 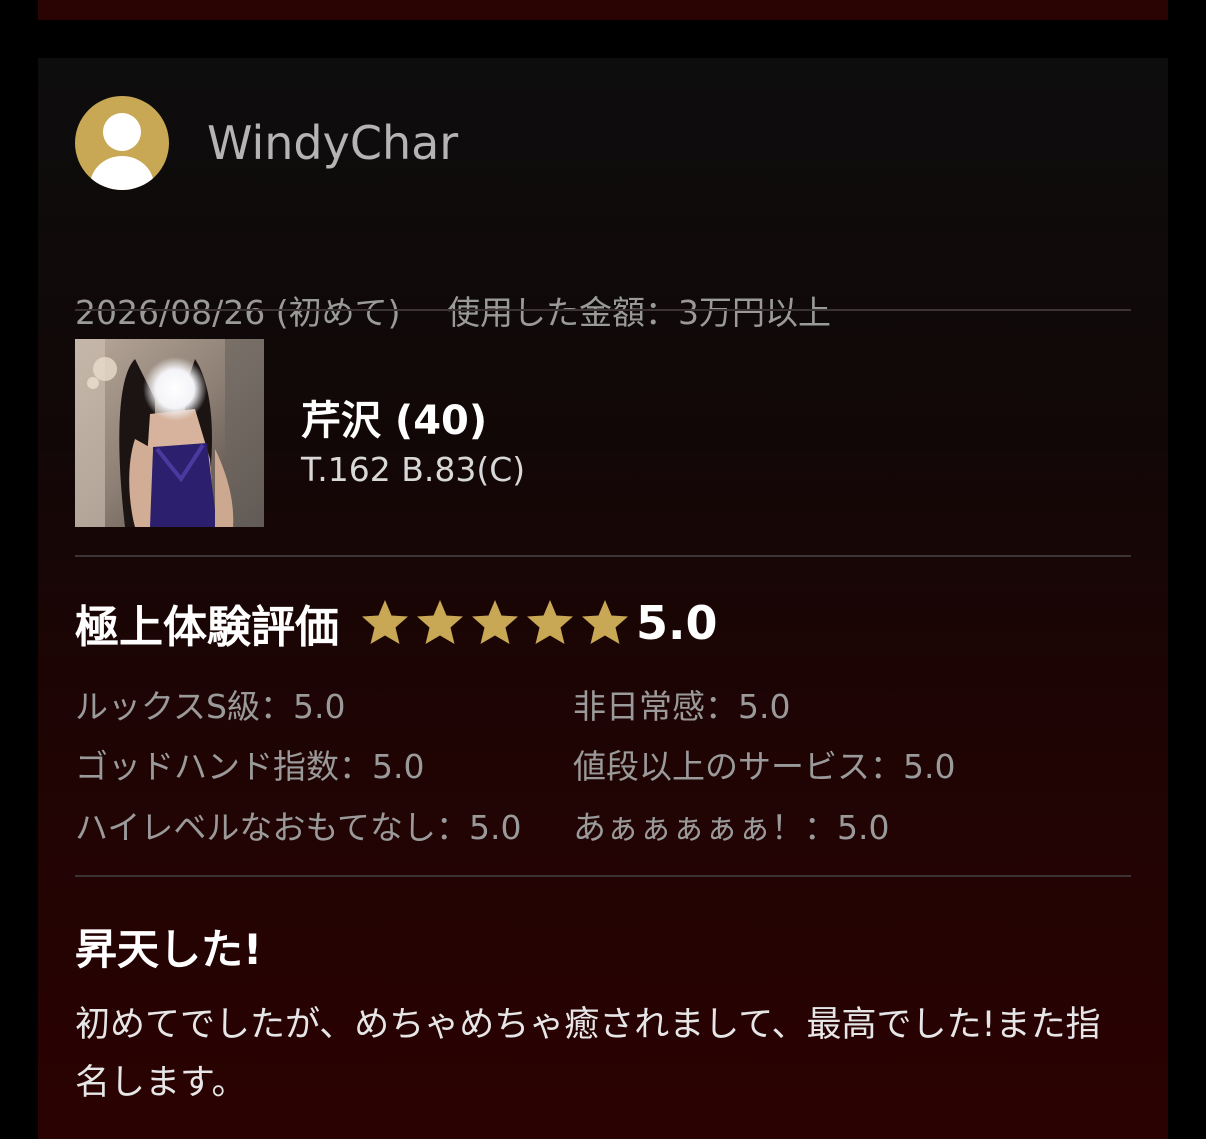 I want to click on rating-item-looks: ルックスS級：5.0, so click(x=210, y=706).